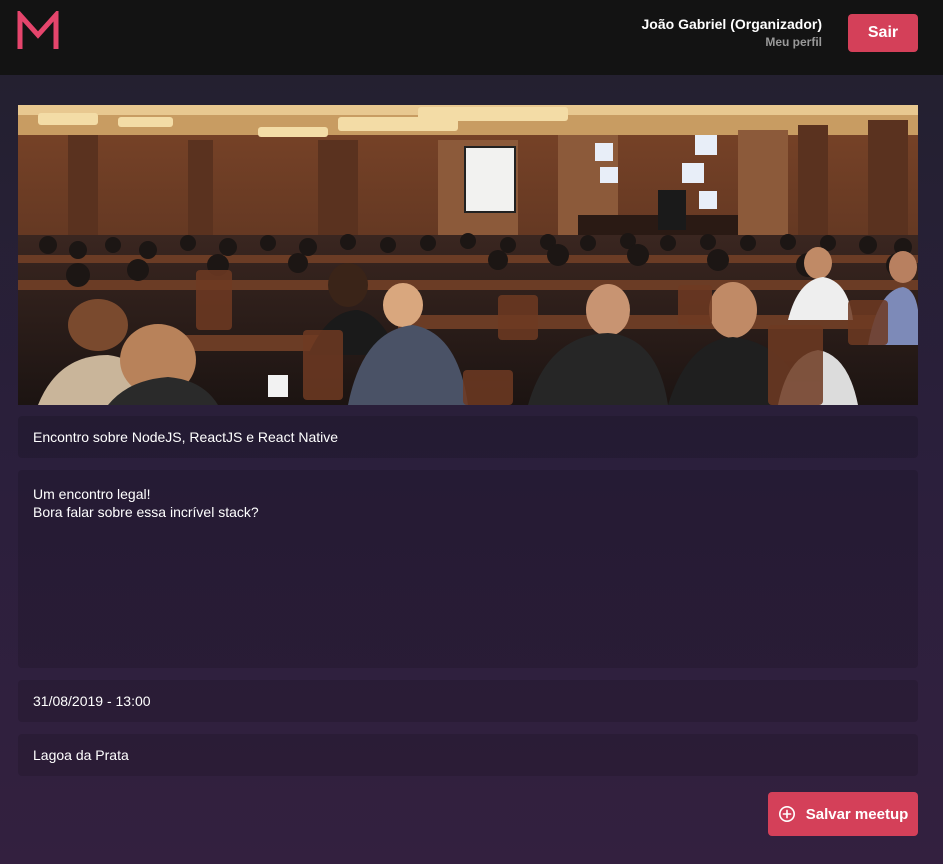 This screenshot has height=864, width=943. I want to click on meetup-date-input: 31/08/2019 - 13:00, so click(468, 701).